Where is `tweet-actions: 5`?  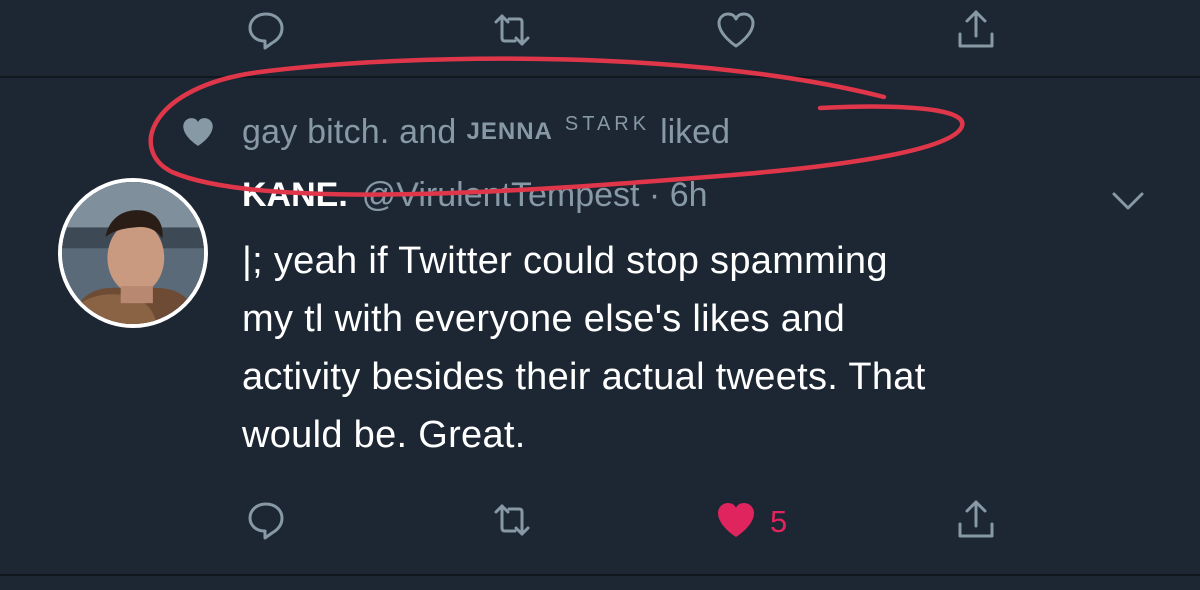 tweet-actions: 5 is located at coordinates (600, 520).